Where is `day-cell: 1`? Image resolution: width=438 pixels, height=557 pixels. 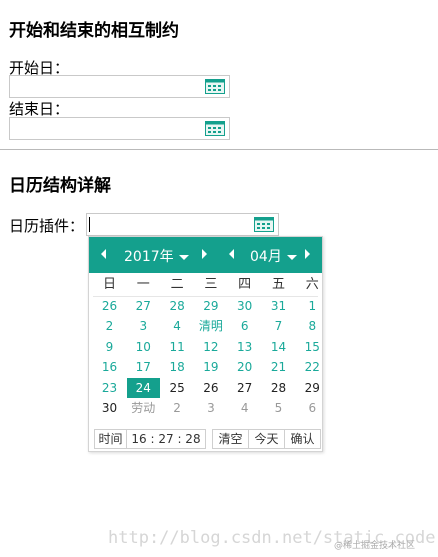
day-cell: 1 is located at coordinates (312, 306).